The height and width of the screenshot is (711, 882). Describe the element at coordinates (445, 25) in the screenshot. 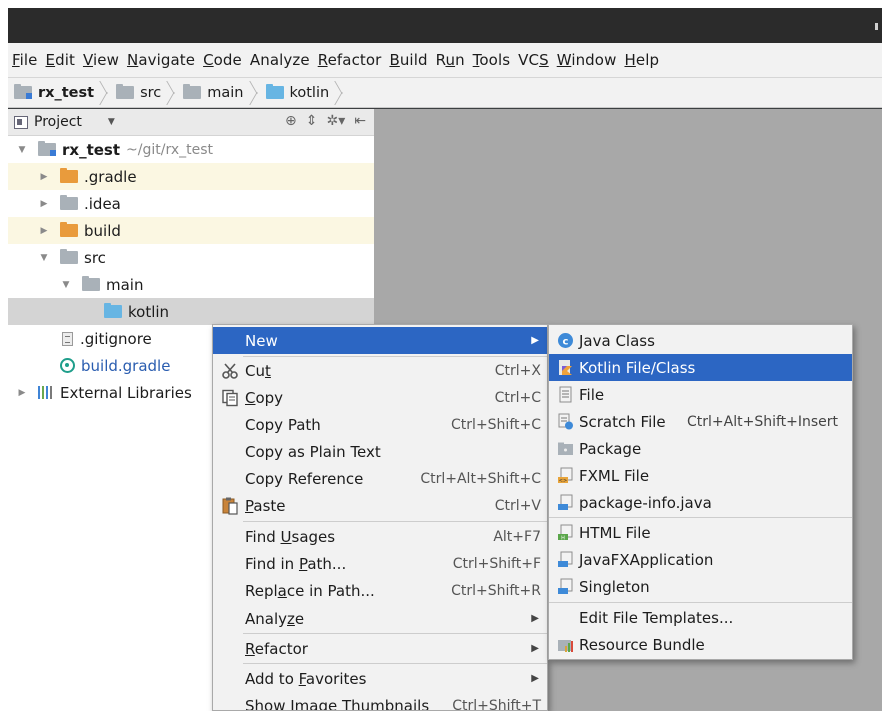

I see `title-bar` at that location.